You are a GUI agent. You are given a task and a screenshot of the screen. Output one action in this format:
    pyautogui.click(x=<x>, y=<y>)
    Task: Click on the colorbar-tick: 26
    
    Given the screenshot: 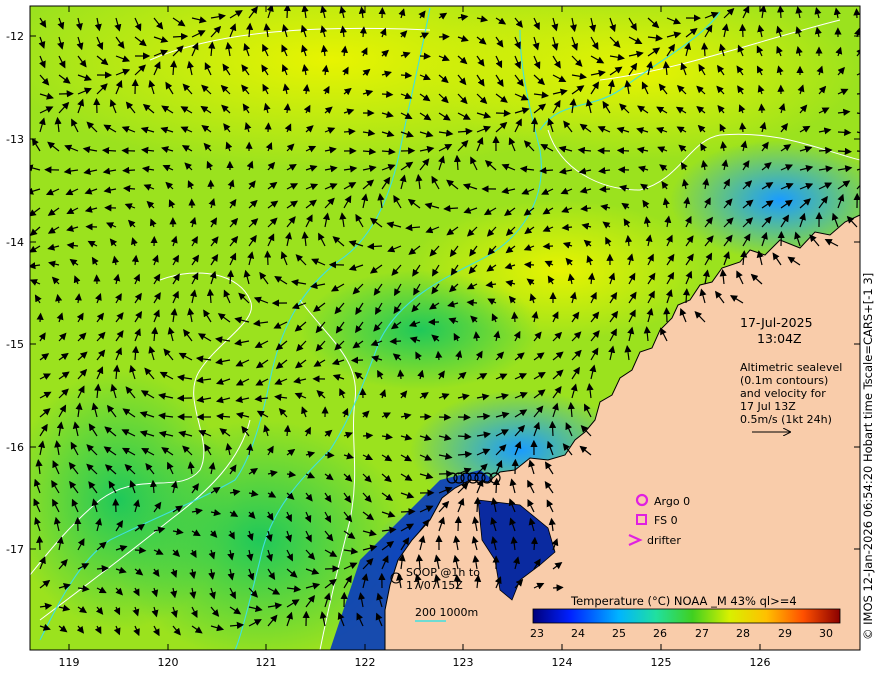 What is the action you would take?
    pyautogui.click(x=660, y=633)
    